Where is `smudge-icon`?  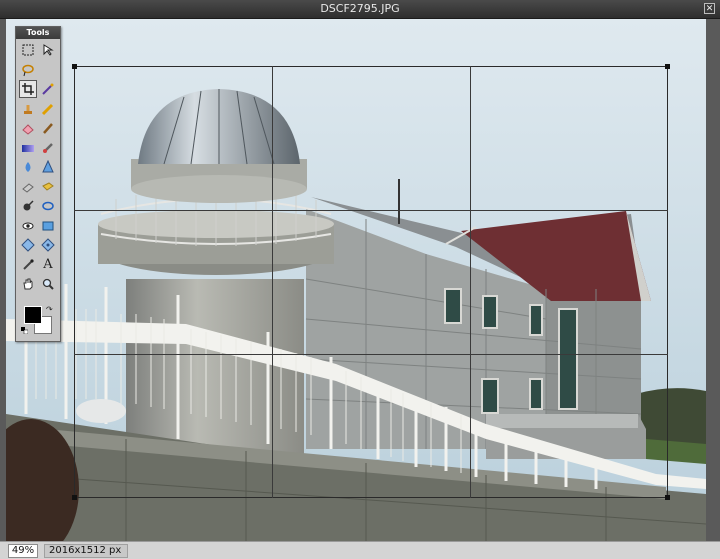 smudge-icon is located at coordinates (28, 187).